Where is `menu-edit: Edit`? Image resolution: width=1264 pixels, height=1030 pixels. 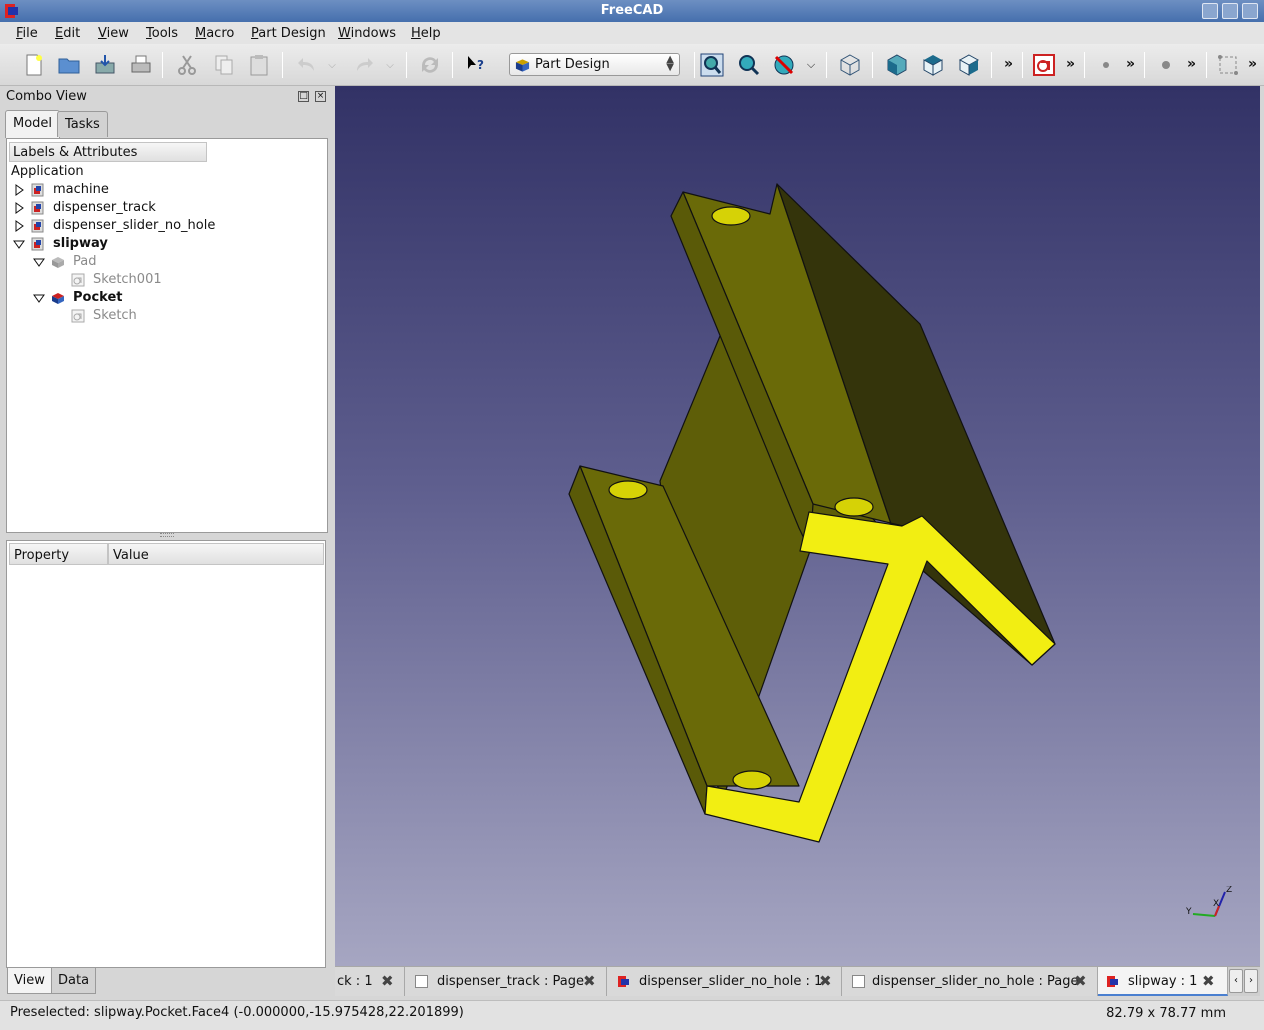 menu-edit: Edit is located at coordinates (67, 33).